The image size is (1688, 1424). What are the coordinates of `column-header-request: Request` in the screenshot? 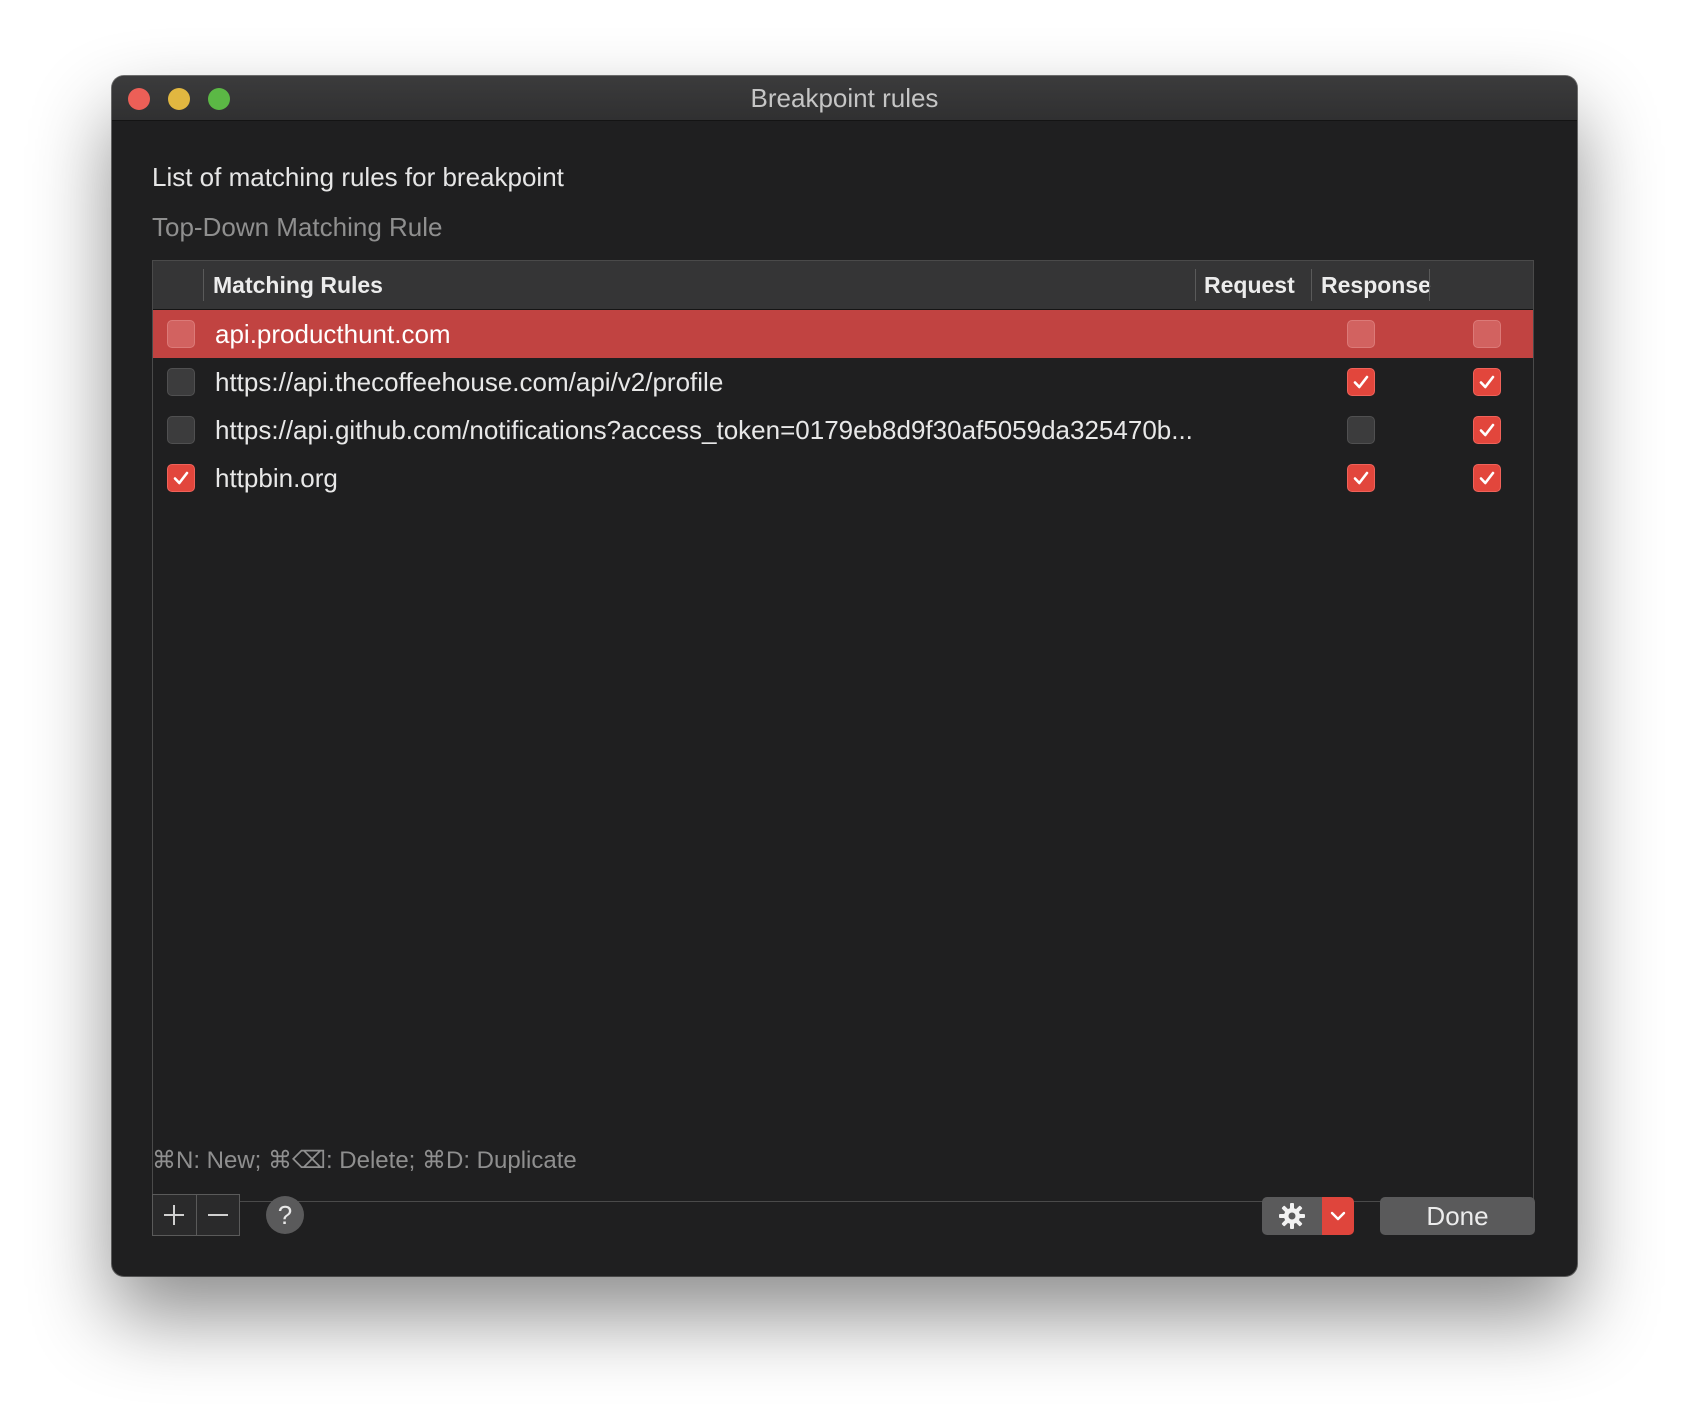 It's located at (1249, 285).